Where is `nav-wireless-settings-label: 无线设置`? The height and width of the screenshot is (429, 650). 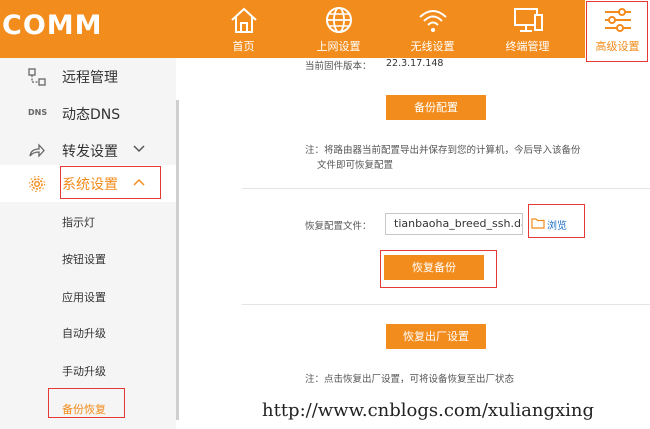 nav-wireless-settings-label: 无线设置 is located at coordinates (432, 46).